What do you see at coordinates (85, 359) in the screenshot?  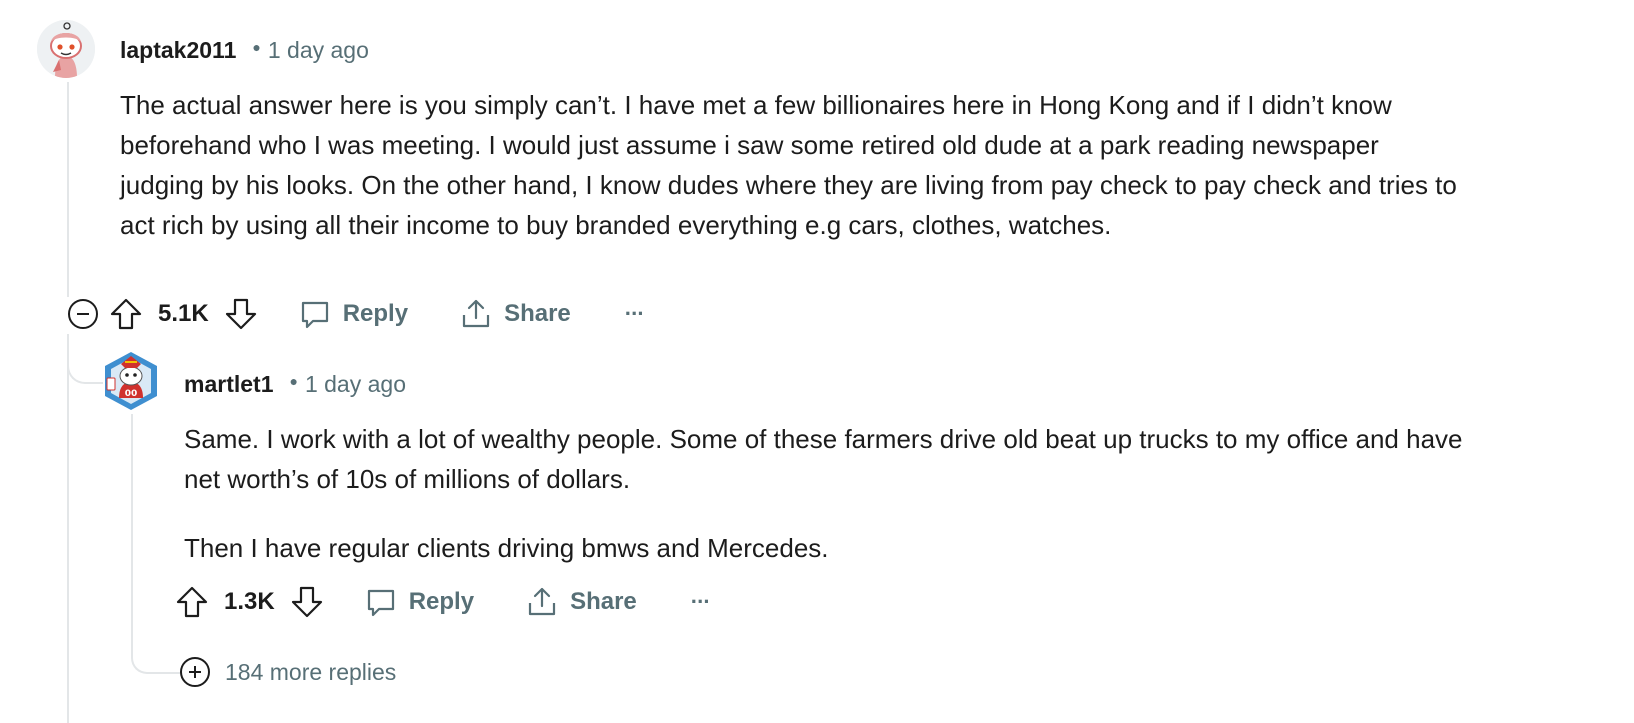 I see `thread-branch-connector` at bounding box center [85, 359].